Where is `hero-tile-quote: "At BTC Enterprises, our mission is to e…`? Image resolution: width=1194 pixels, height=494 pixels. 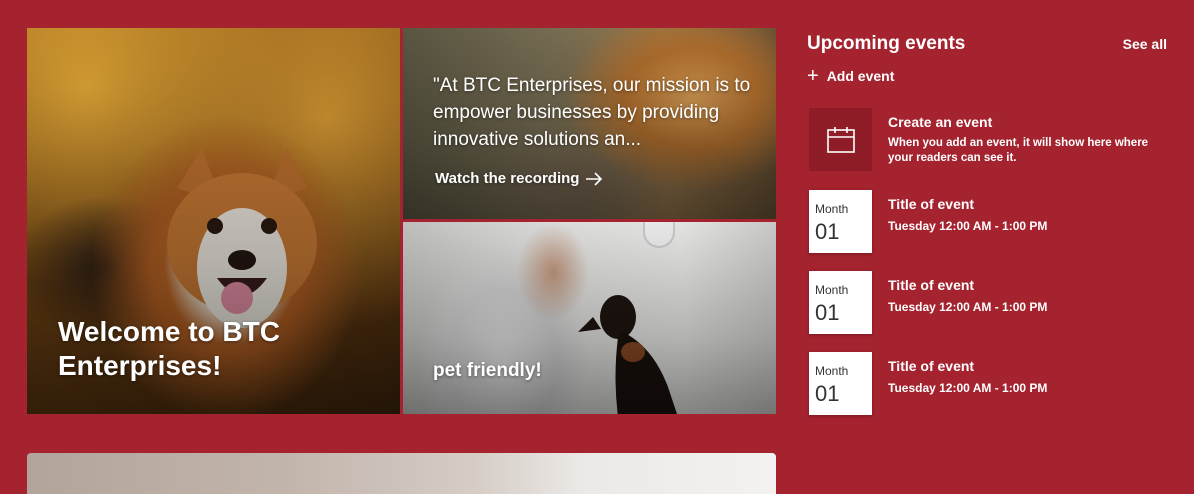
hero-tile-quote: "At BTC Enterprises, our mission is to e… is located at coordinates (589, 123).